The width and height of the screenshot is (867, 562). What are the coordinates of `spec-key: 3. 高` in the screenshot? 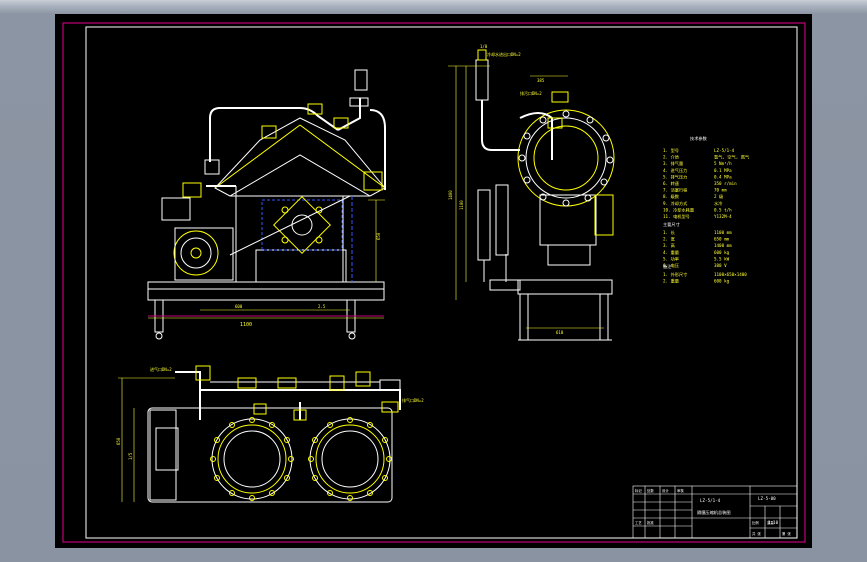 It's located at (669, 245).